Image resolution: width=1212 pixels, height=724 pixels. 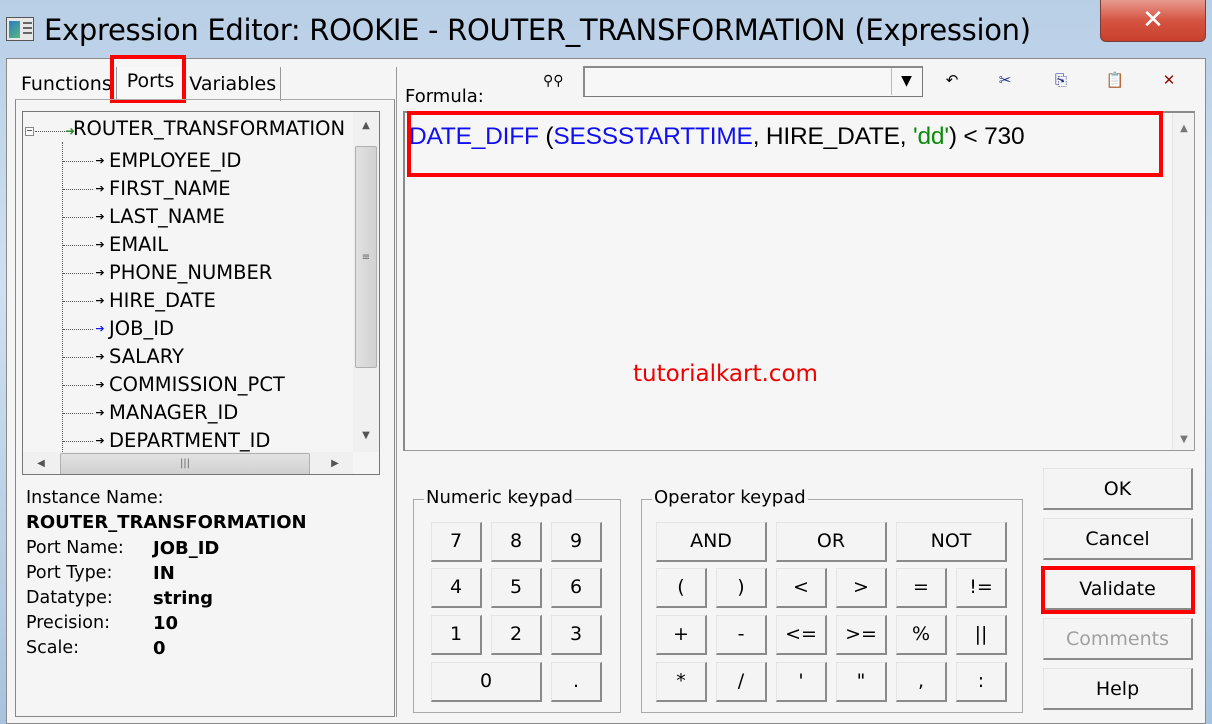 What do you see at coordinates (801, 682) in the screenshot?
I see `key-single-quote: '` at bounding box center [801, 682].